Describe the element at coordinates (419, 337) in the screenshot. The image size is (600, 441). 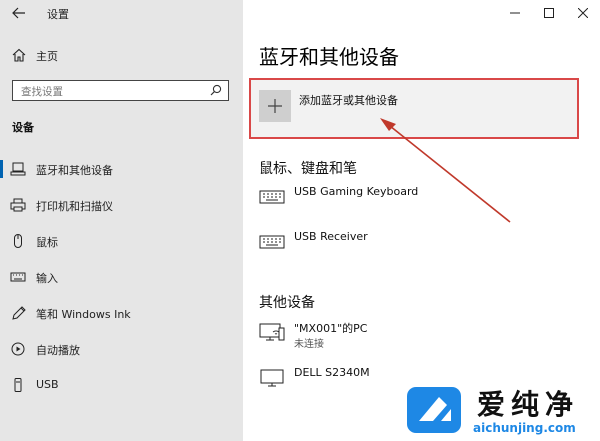
I see `device-mx001-pc: "MX001"的PC 未连接` at that location.